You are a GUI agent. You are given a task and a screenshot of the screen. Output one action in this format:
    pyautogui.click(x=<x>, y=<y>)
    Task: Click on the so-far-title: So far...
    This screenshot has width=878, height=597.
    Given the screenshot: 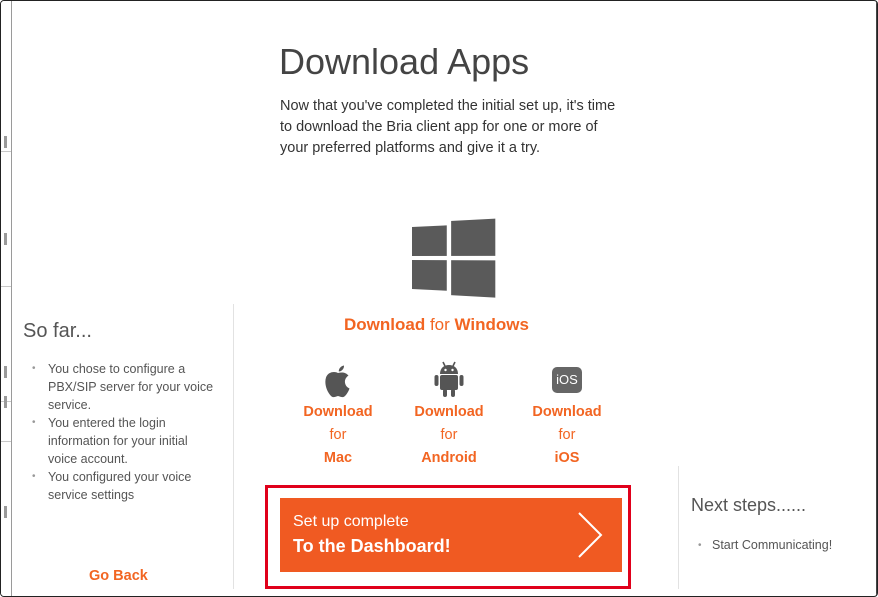 What is the action you would take?
    pyautogui.click(x=57, y=331)
    